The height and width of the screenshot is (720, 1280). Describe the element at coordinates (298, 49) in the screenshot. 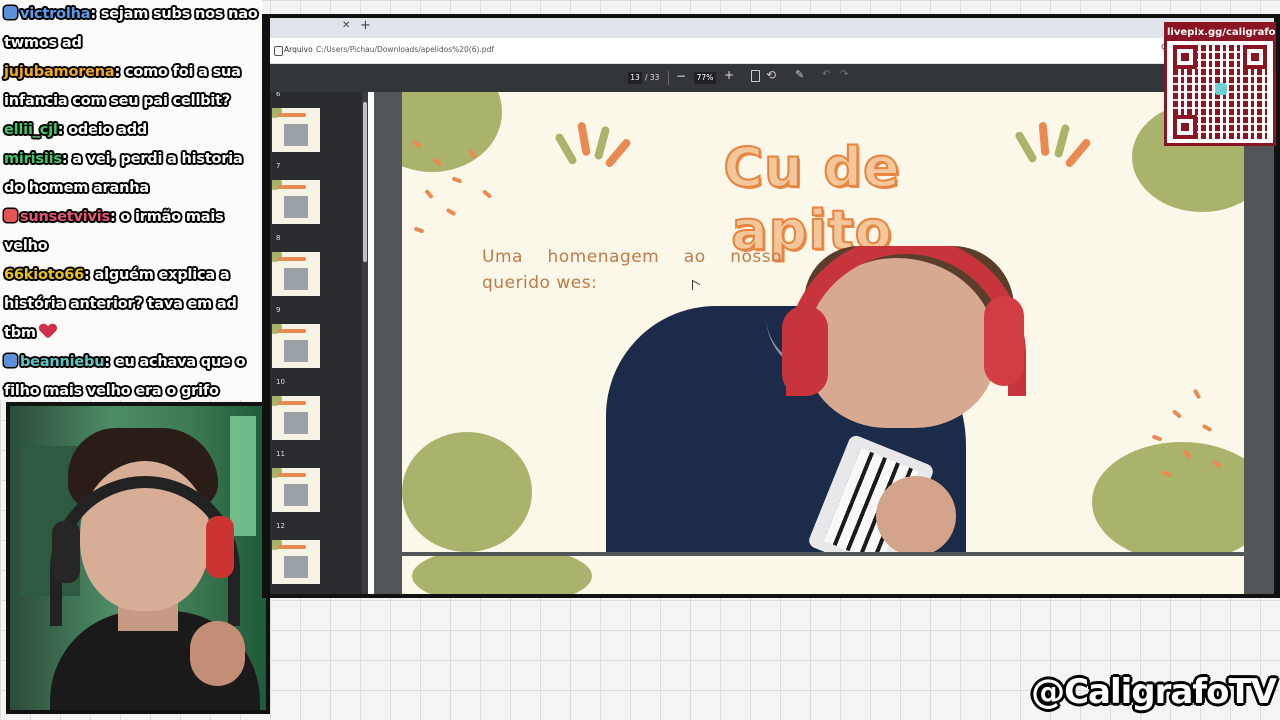

I see `address-scheme-label: Arquivo` at that location.